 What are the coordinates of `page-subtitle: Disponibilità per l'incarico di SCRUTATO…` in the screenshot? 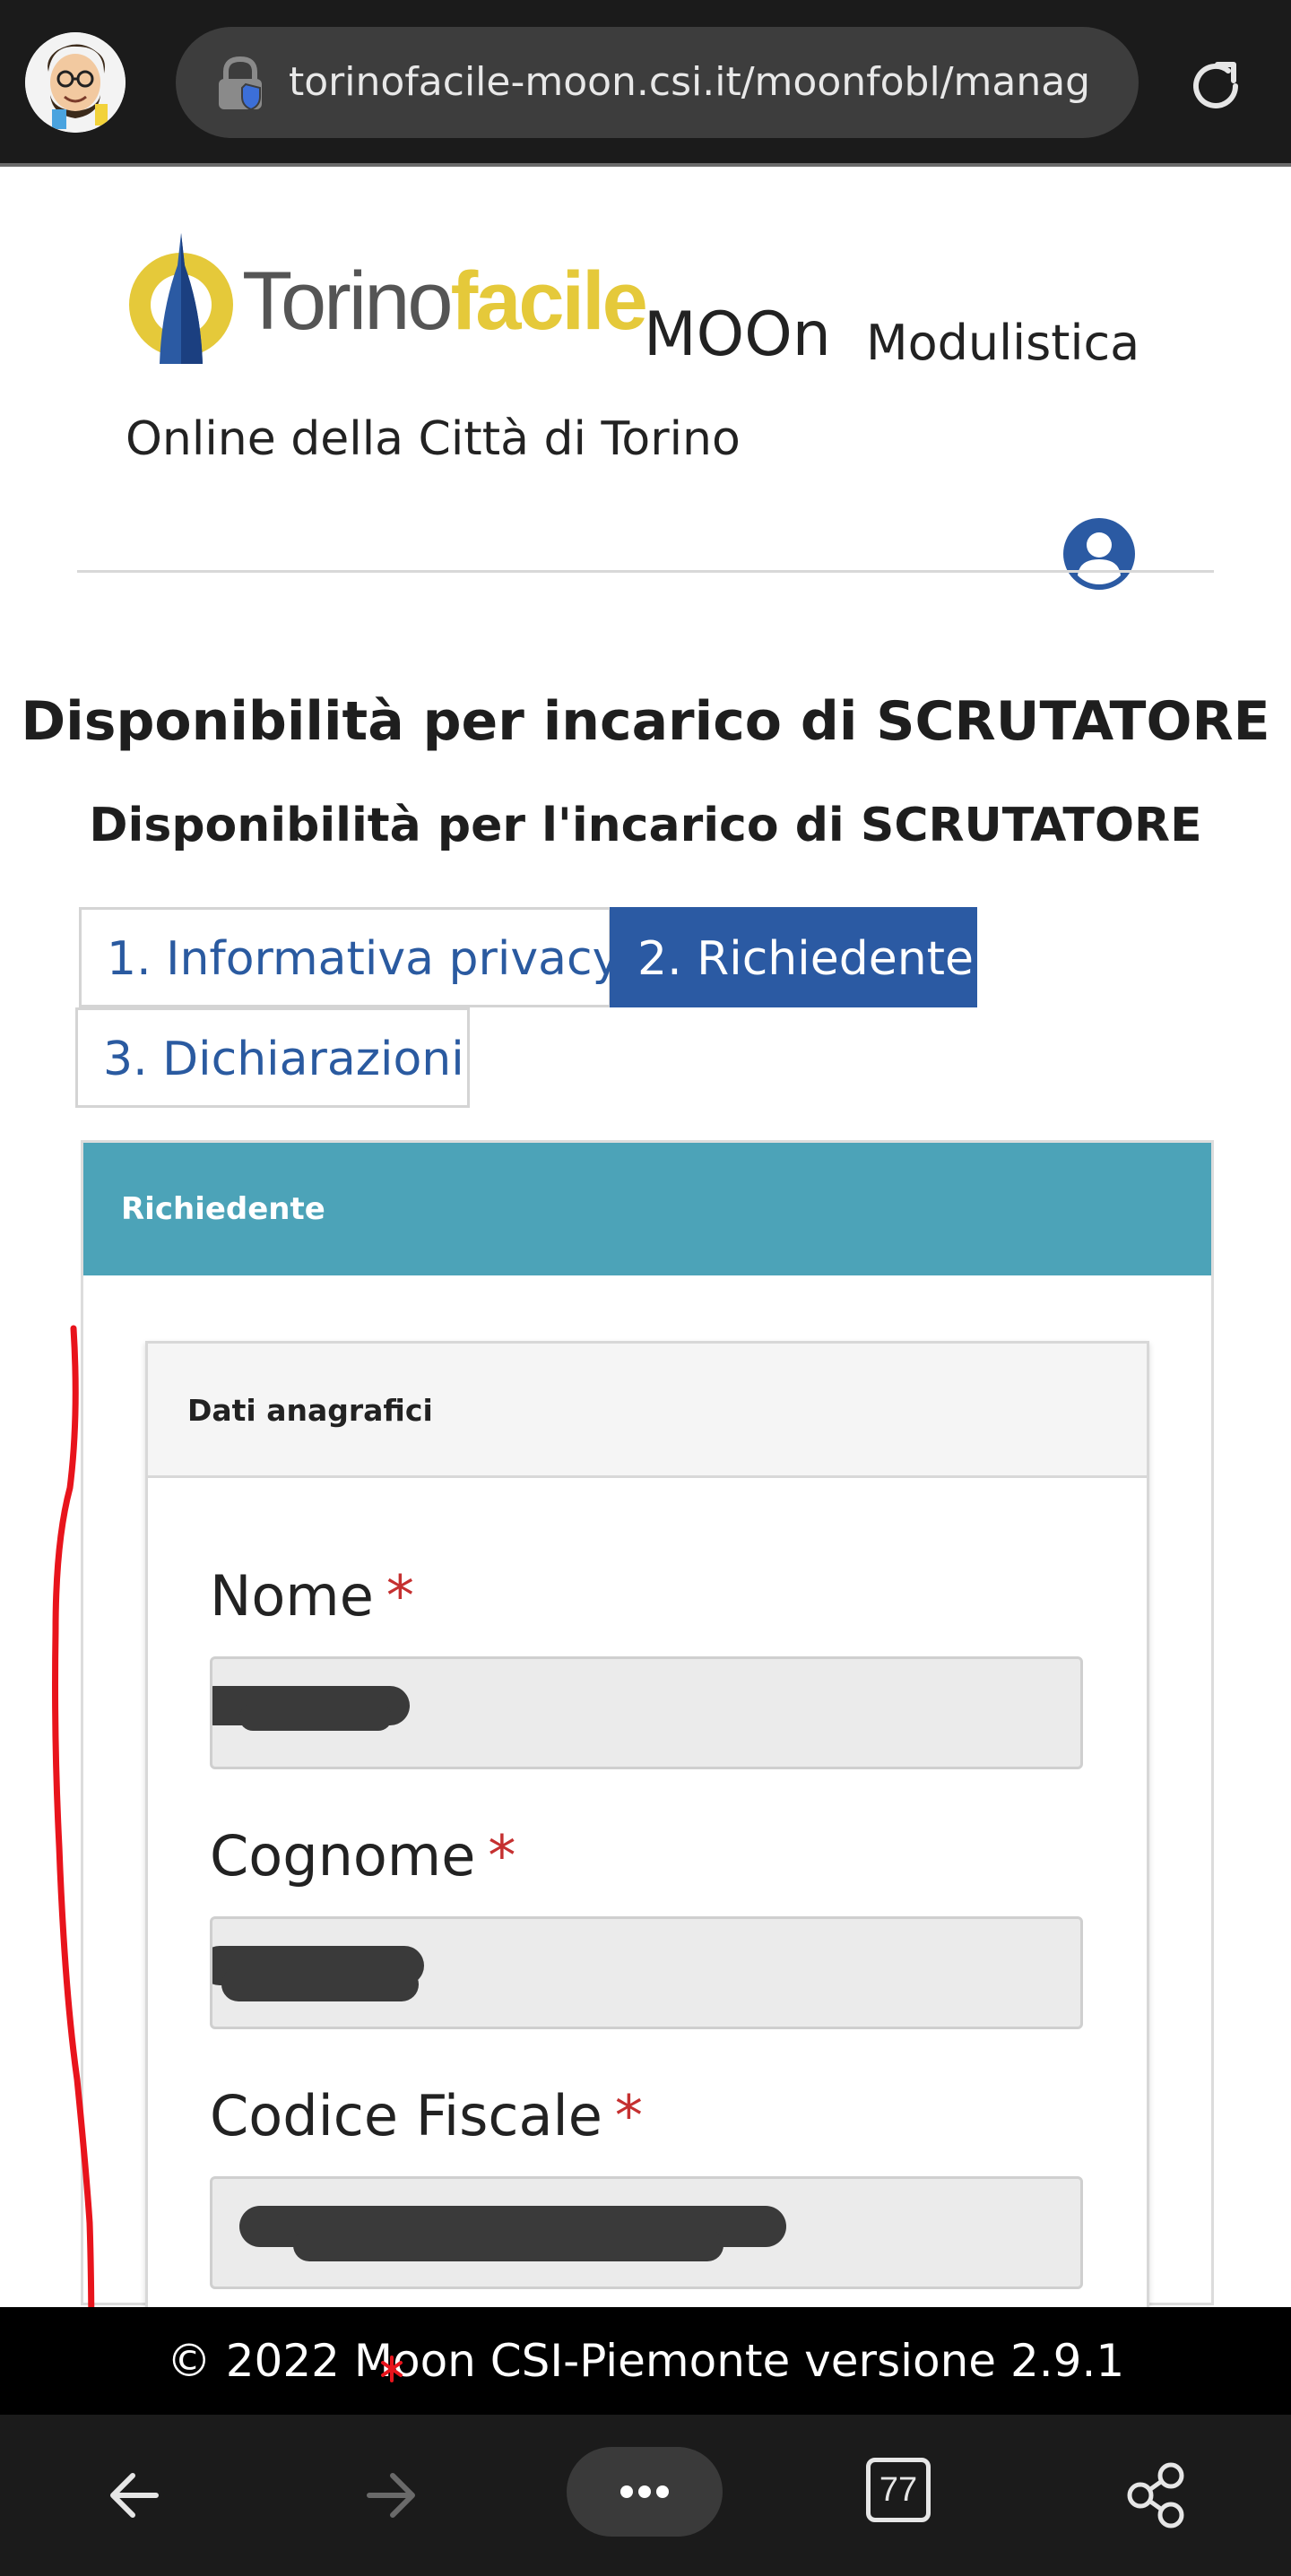 It's located at (645, 825).